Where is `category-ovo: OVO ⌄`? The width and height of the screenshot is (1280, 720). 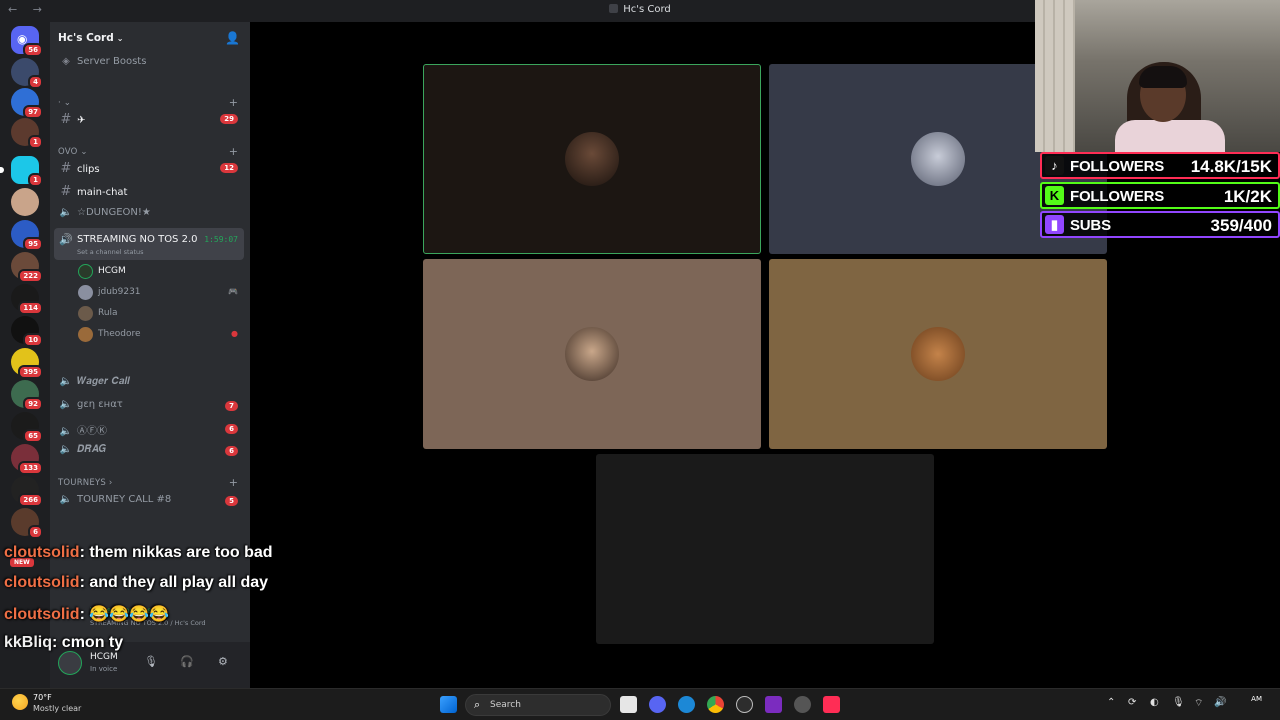
category-ovo: OVO ⌄ is located at coordinates (73, 152).